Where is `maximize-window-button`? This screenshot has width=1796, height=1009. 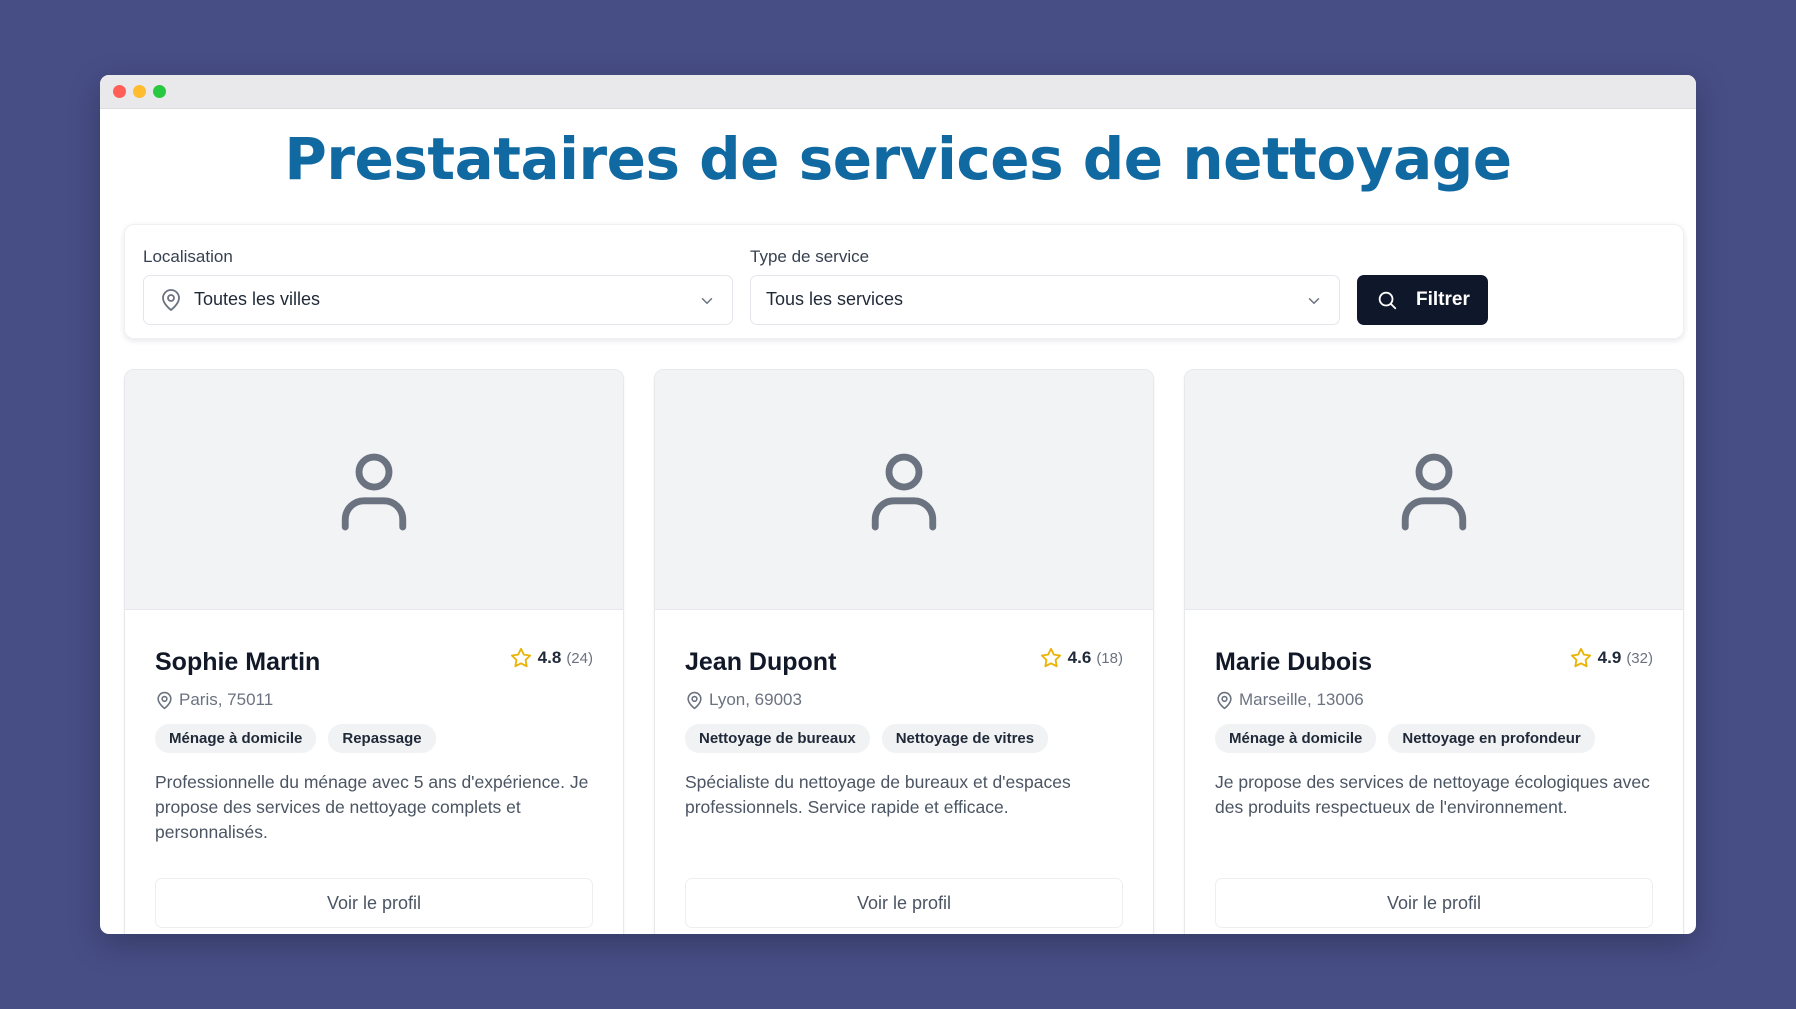 maximize-window-button is located at coordinates (159, 91).